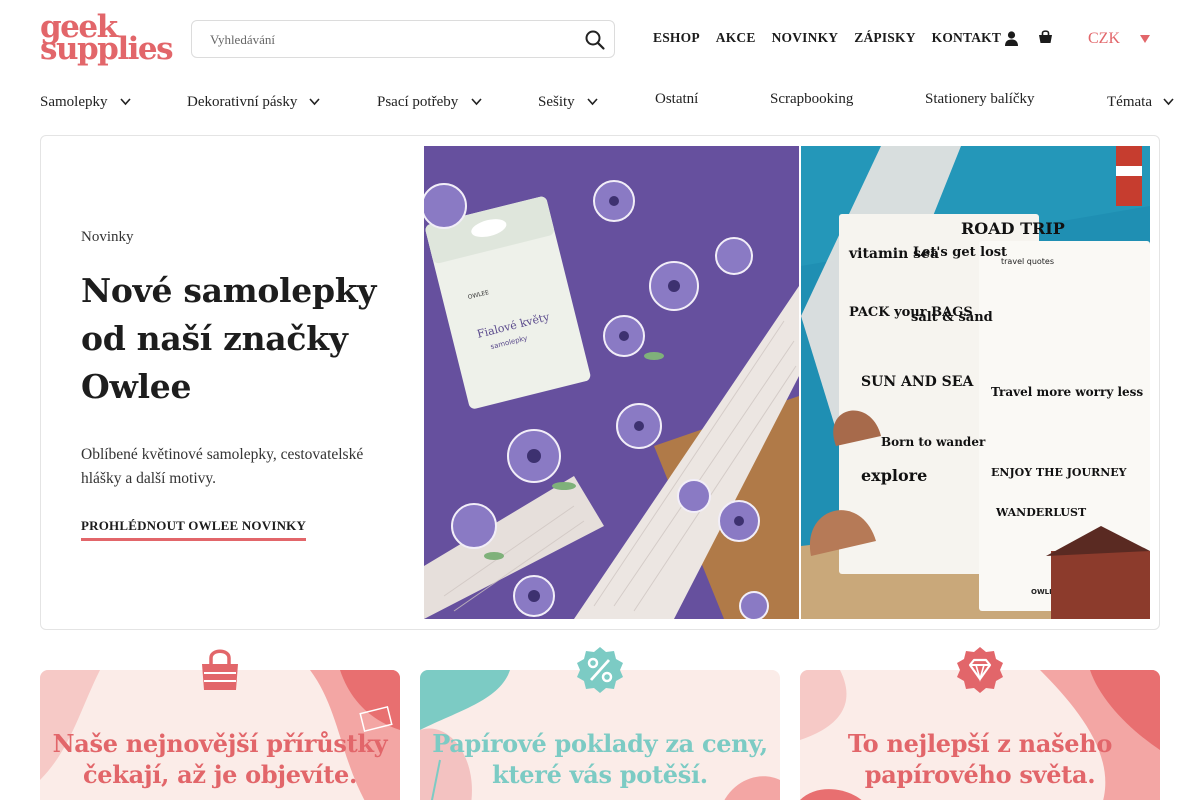  What do you see at coordinates (1067, 392) in the screenshot?
I see `sticker-7: Travel more worry less` at bounding box center [1067, 392].